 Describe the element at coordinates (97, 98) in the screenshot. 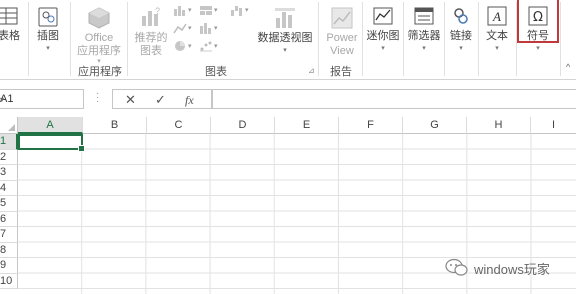

I see `resize-handle-icon: · · ·` at that location.